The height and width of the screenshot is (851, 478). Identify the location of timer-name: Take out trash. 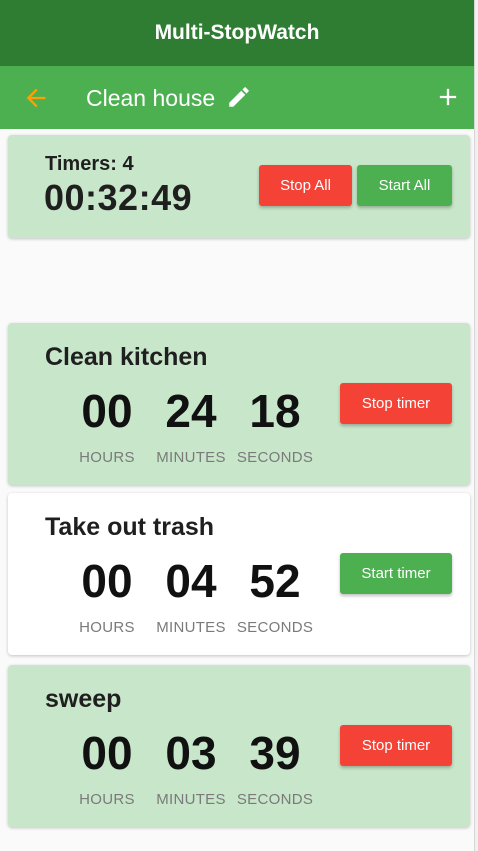
(130, 527).